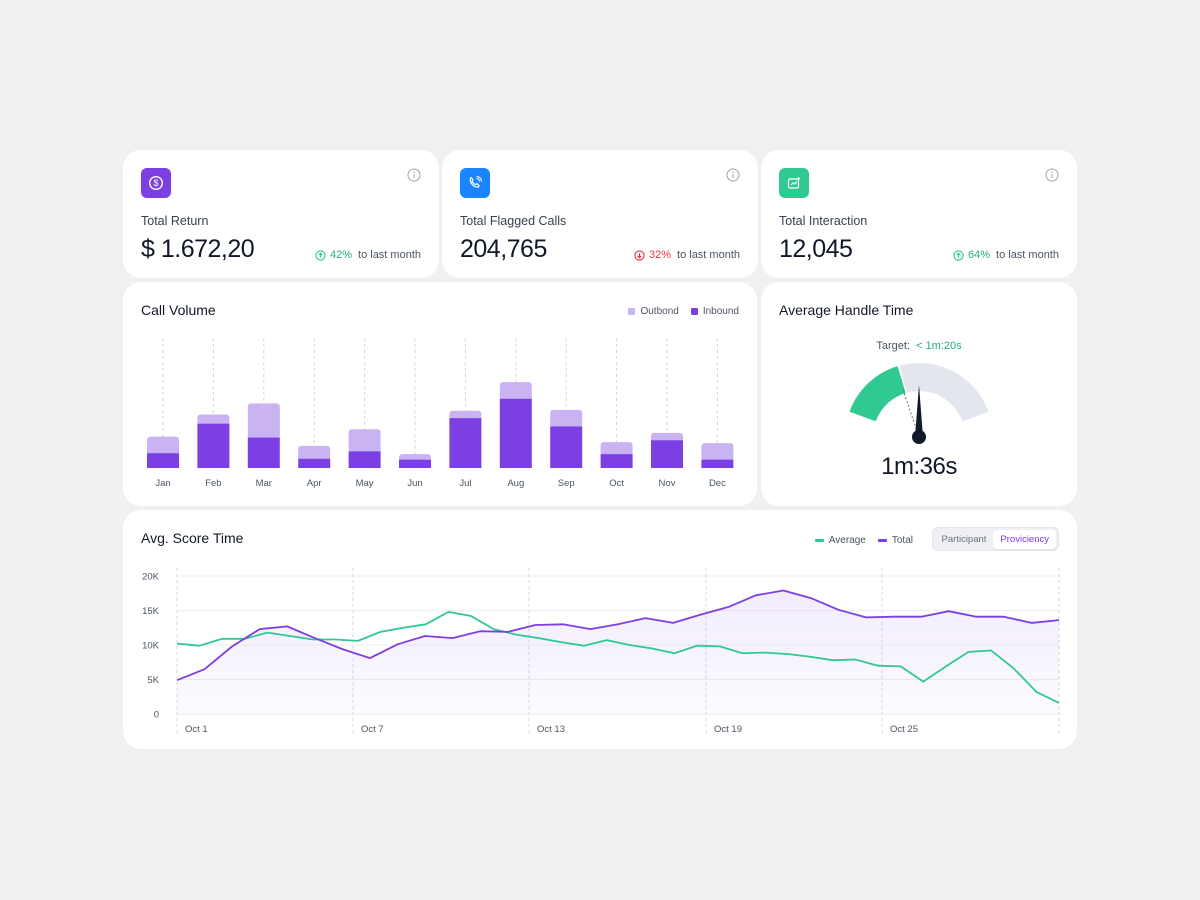 The image size is (1200, 900). I want to click on stat-change: 32% to last month, so click(687, 255).